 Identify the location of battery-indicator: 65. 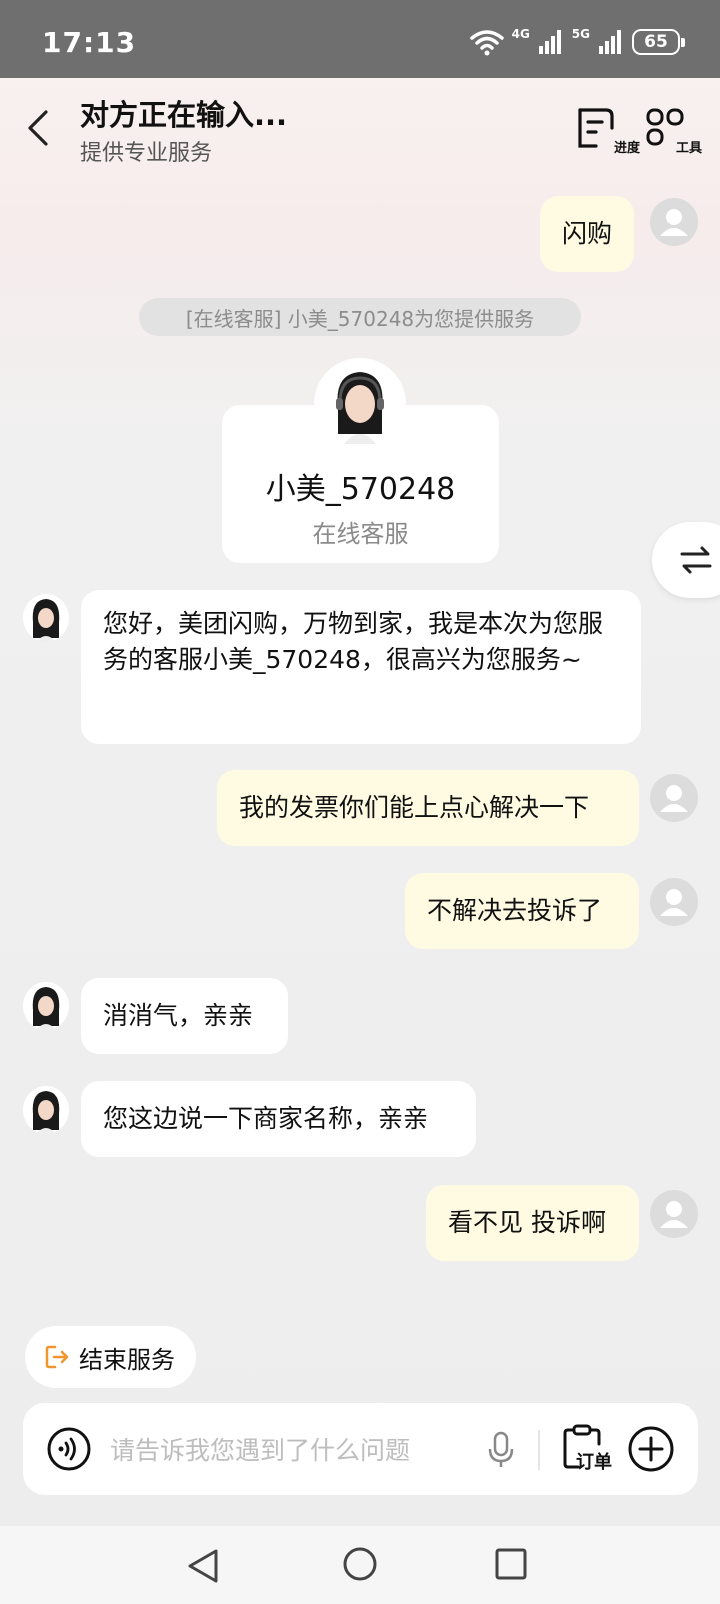
(658, 42).